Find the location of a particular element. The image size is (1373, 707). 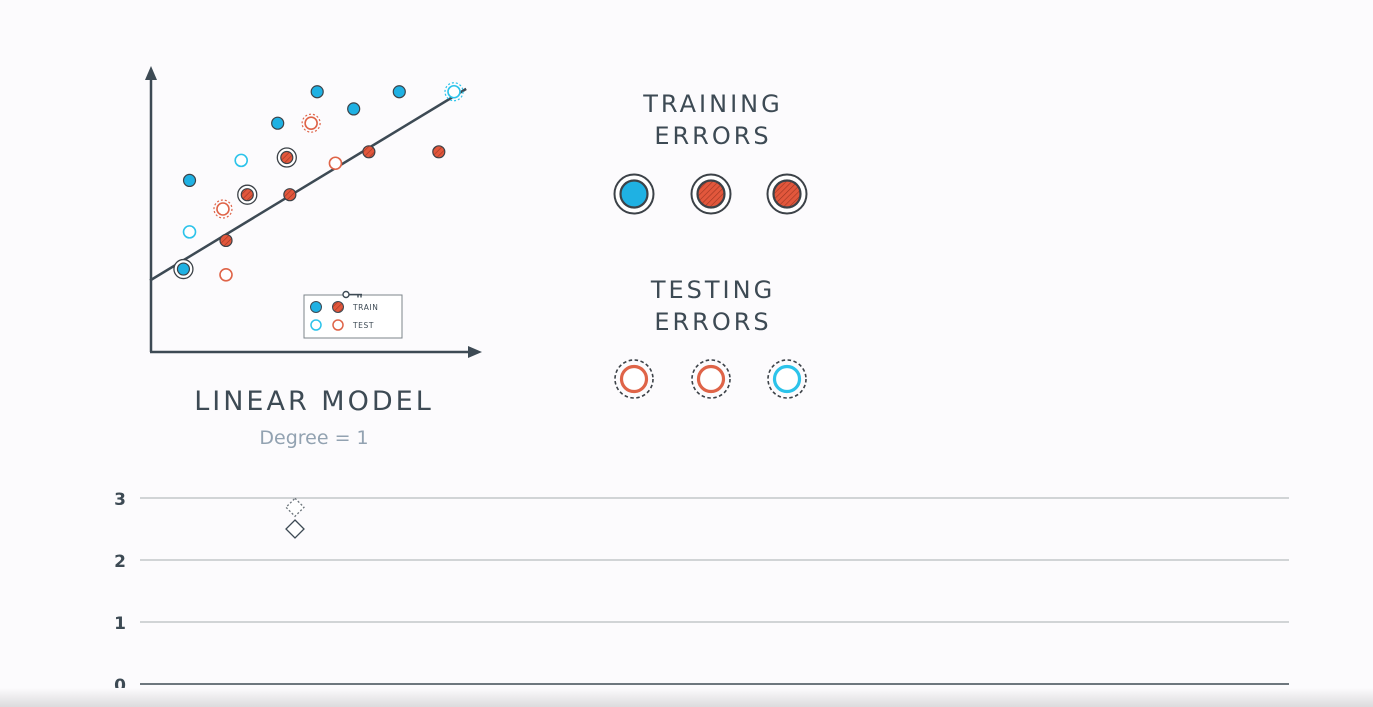

score-points is located at coordinates (295, 518).